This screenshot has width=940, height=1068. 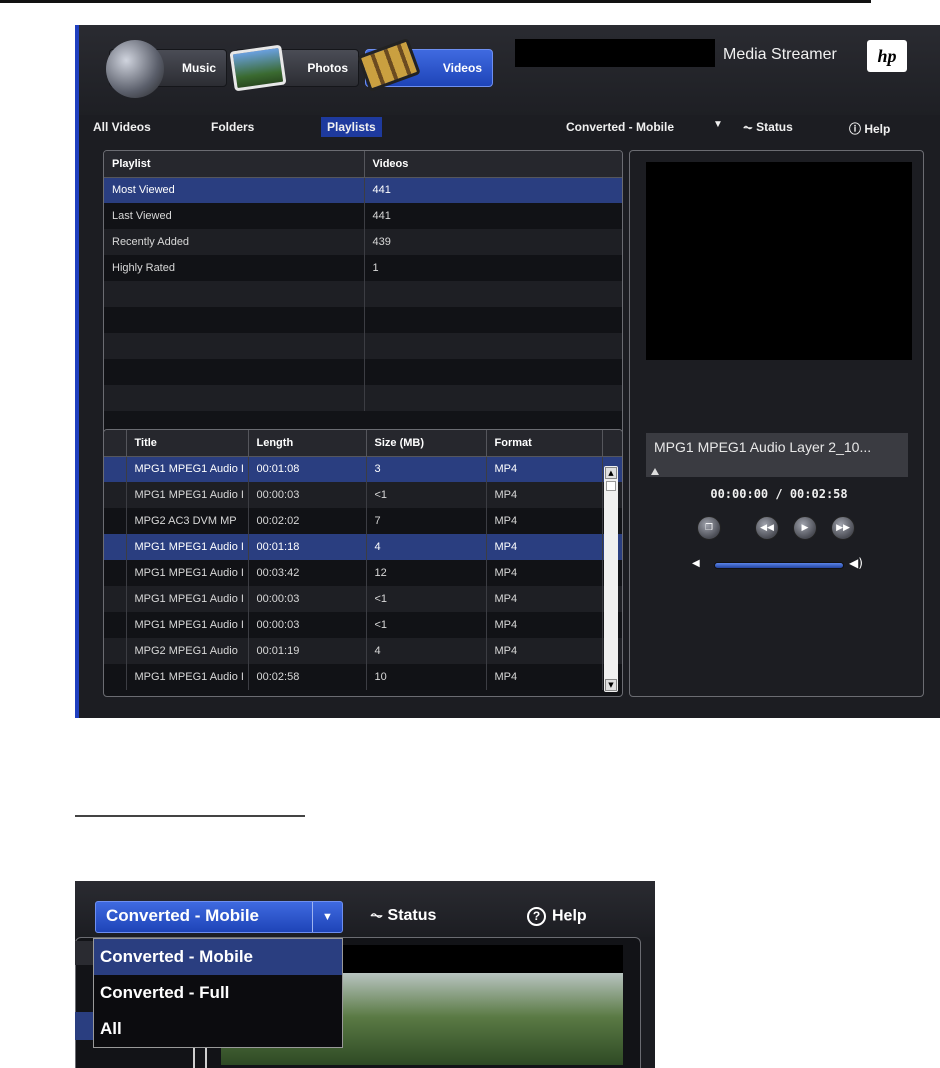 I want to click on video-size: 3, so click(x=426, y=469).